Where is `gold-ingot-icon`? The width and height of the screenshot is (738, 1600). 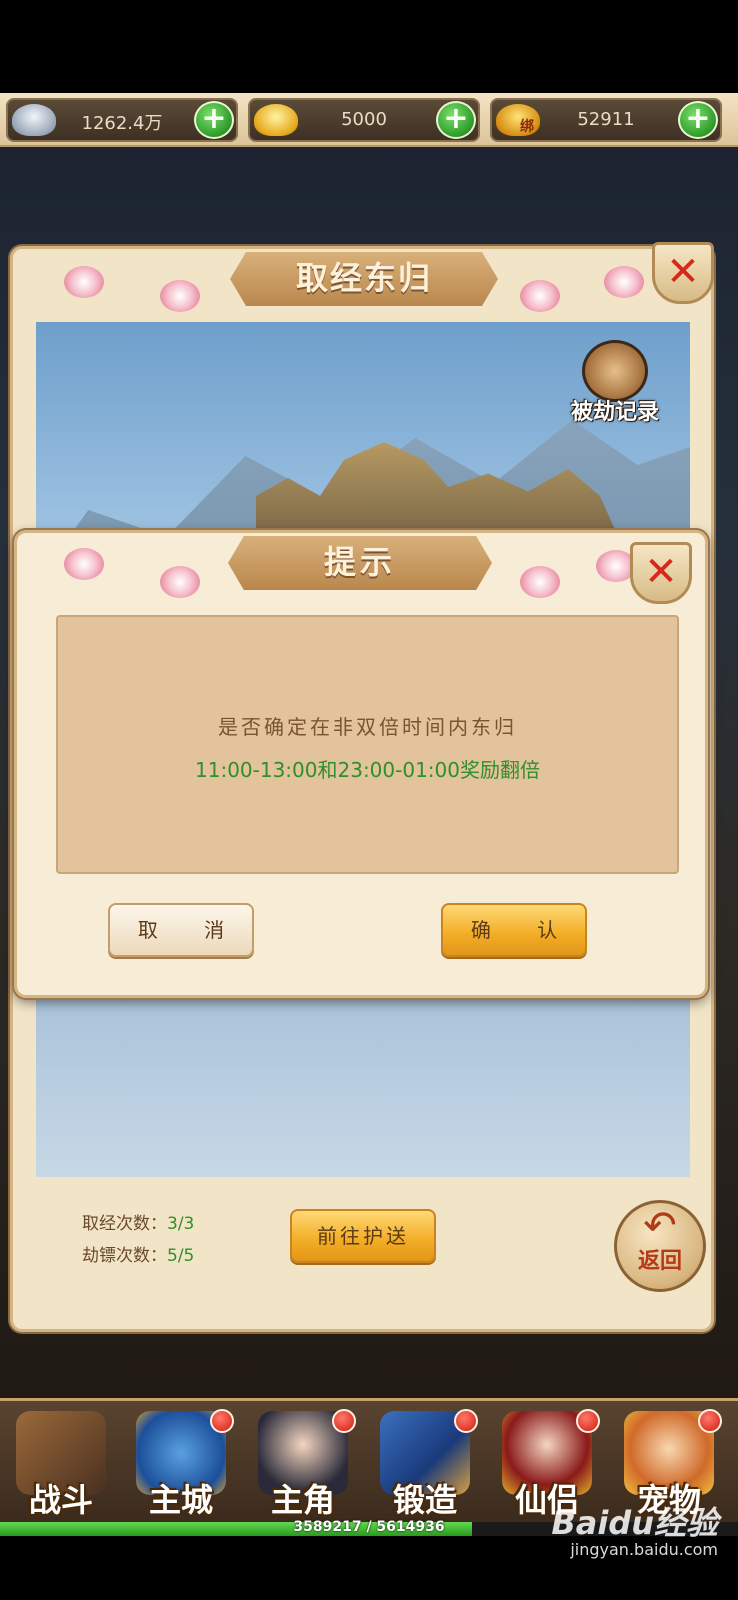
gold-ingot-icon is located at coordinates (276, 120).